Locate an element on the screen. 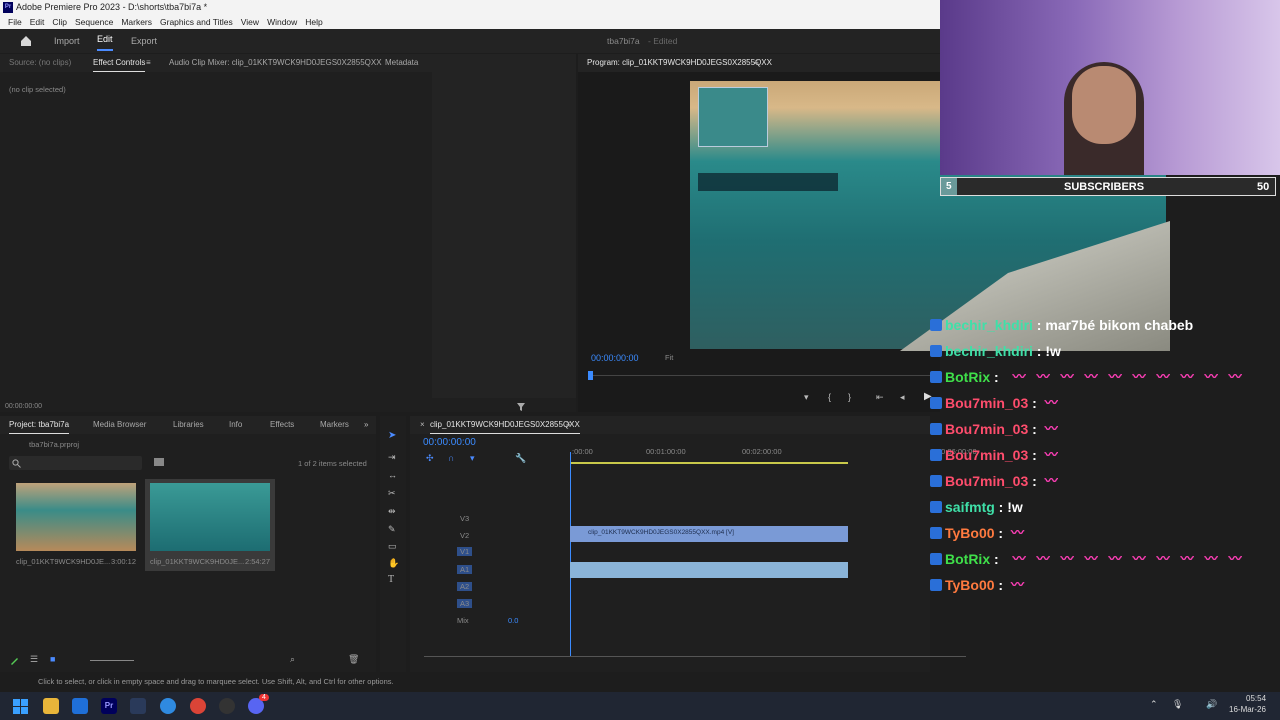 This screenshot has height=720, width=1280. work-area-bar is located at coordinates (709, 463).